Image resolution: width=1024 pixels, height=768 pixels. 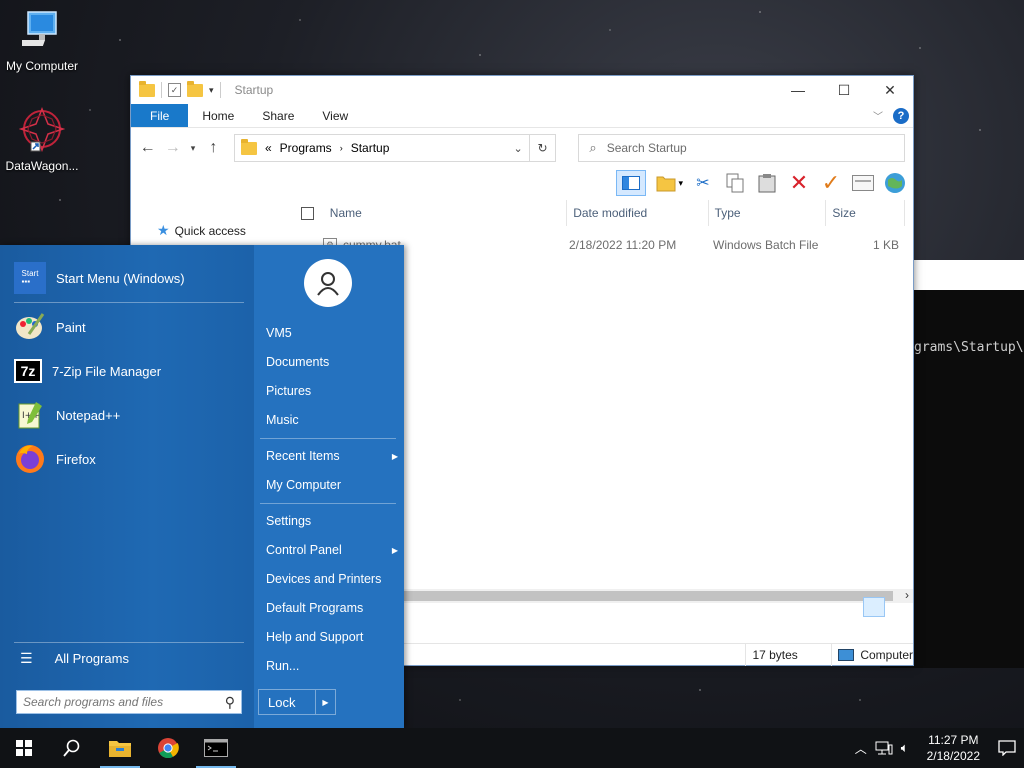 I want to click on places-recent-items: Recent Items ▶, so click(x=332, y=456).